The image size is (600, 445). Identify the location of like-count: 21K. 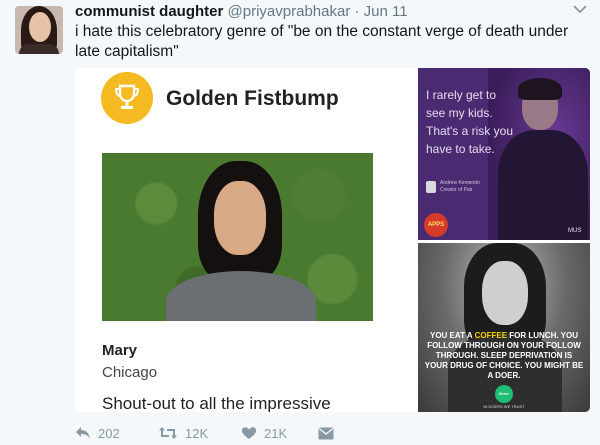
(276, 433).